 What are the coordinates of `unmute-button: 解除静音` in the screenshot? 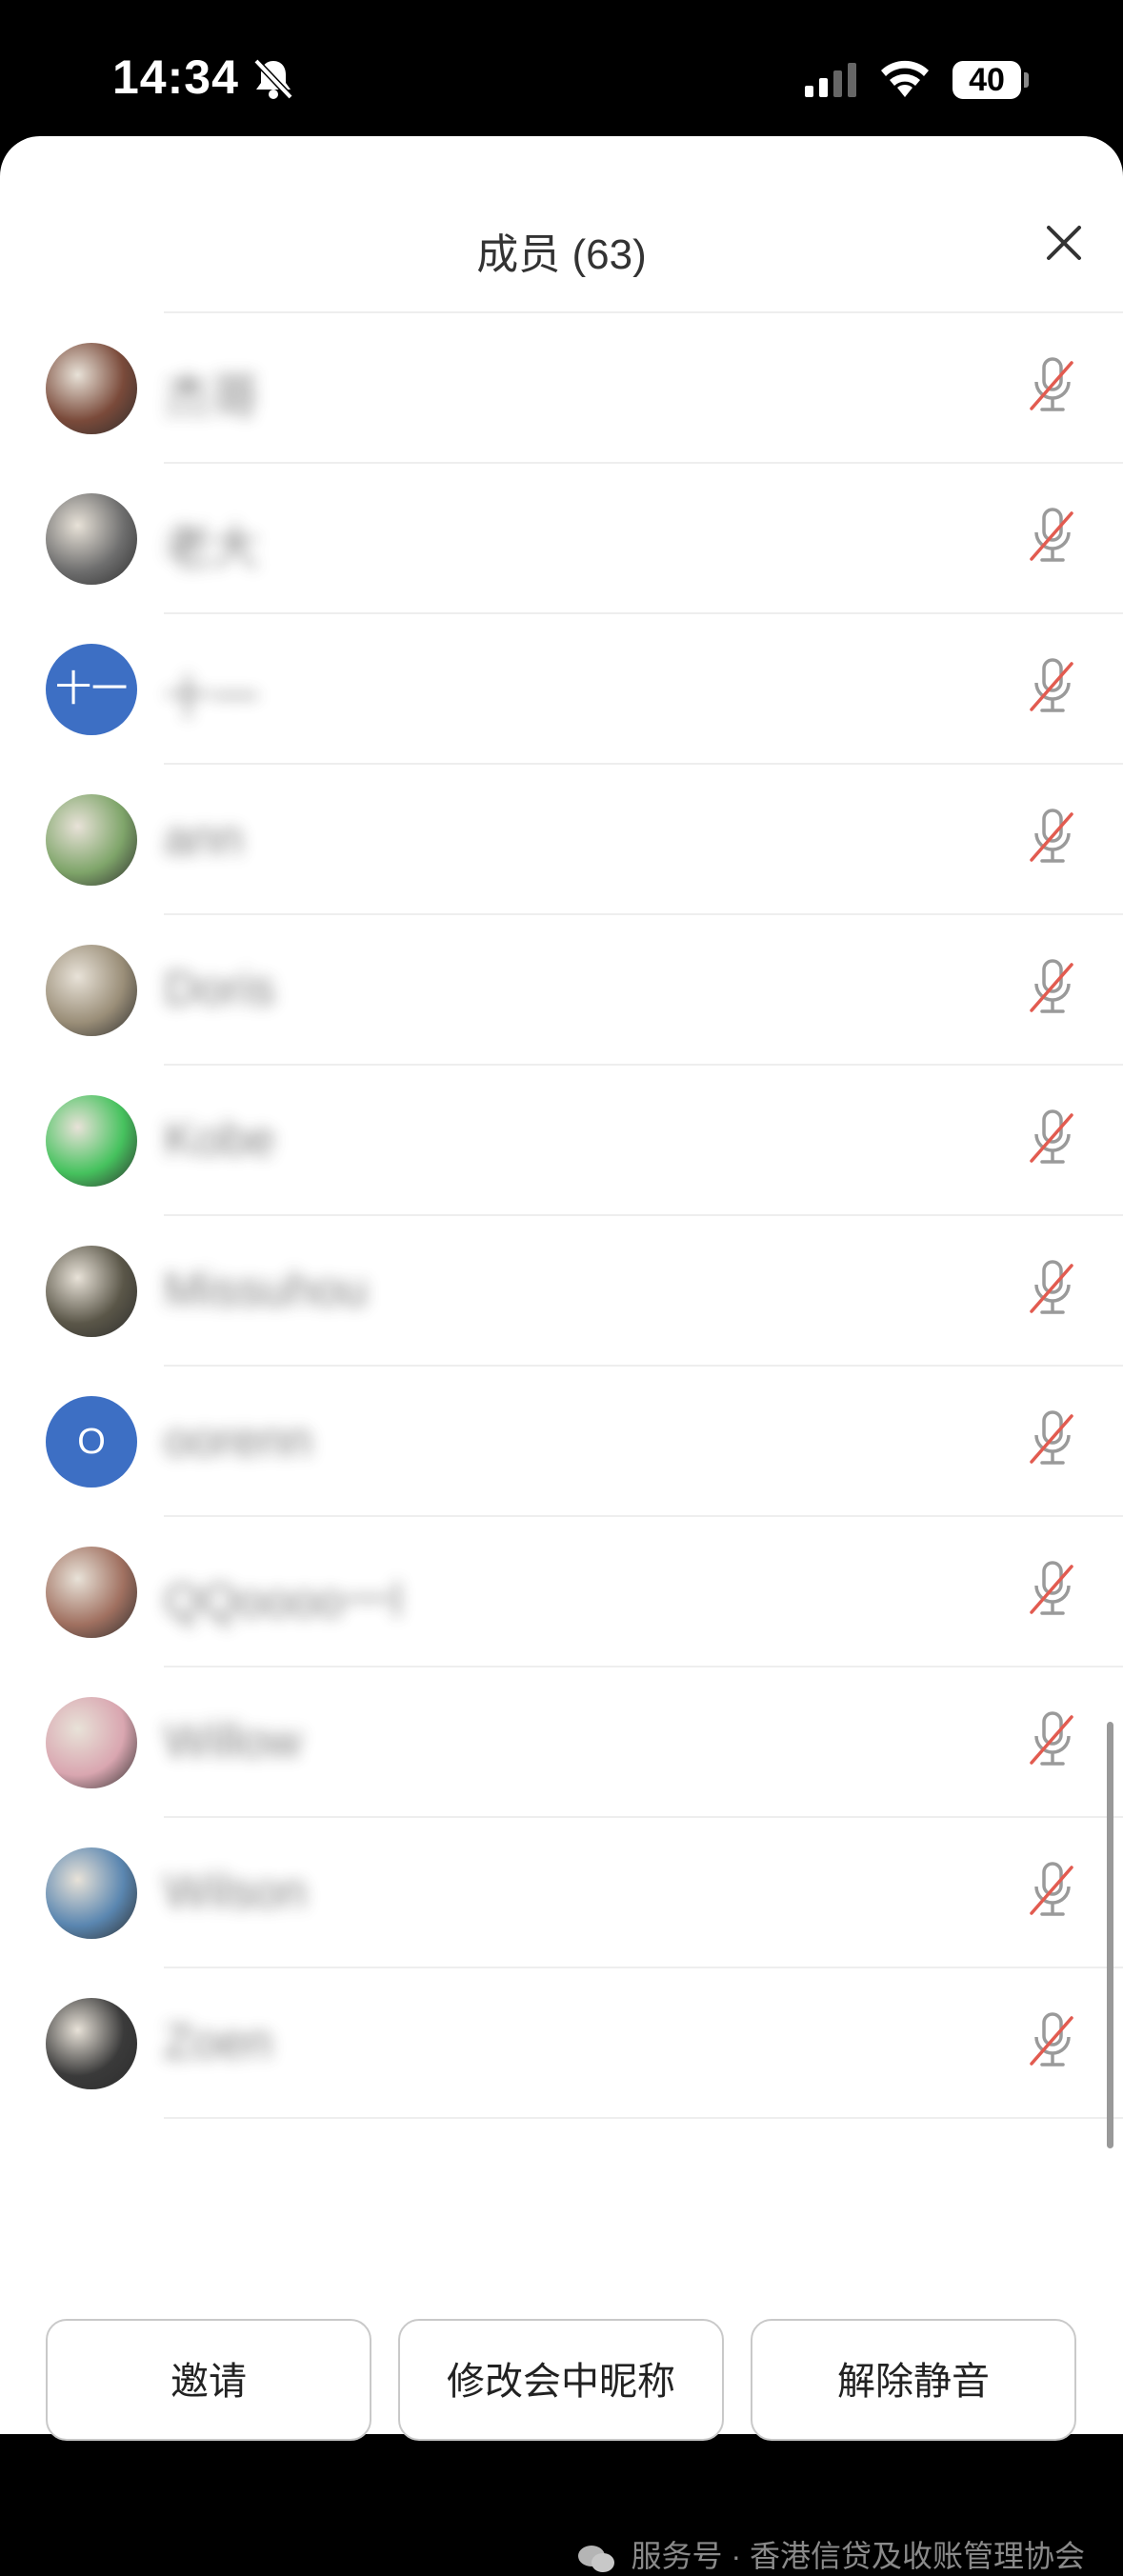 It's located at (913, 2380).